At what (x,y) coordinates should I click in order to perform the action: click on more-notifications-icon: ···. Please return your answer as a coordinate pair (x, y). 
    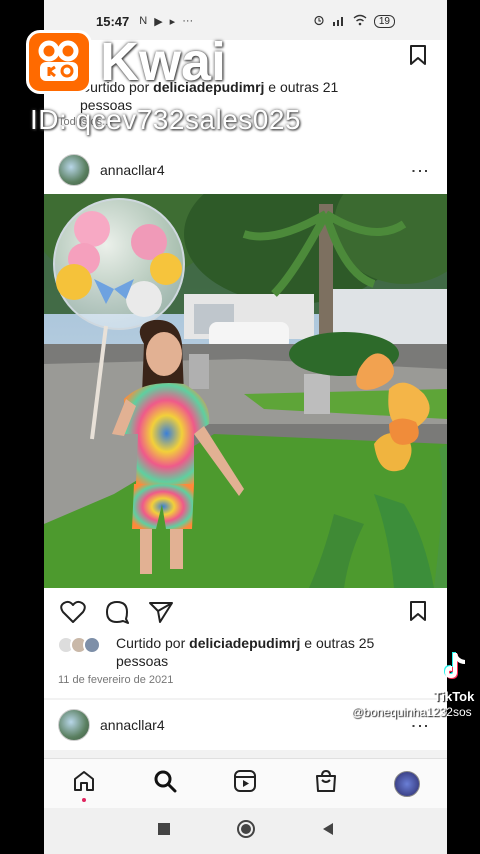
    Looking at the image, I should click on (188, 20).